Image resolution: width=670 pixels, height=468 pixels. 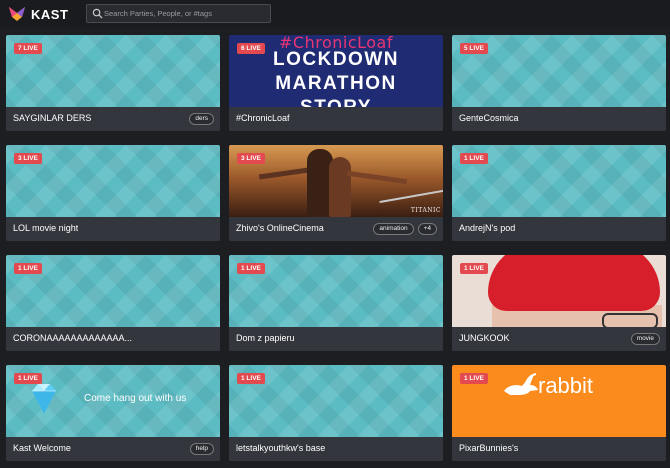 What do you see at coordinates (45, 228) in the screenshot?
I see `party-title: LOL movie night` at bounding box center [45, 228].